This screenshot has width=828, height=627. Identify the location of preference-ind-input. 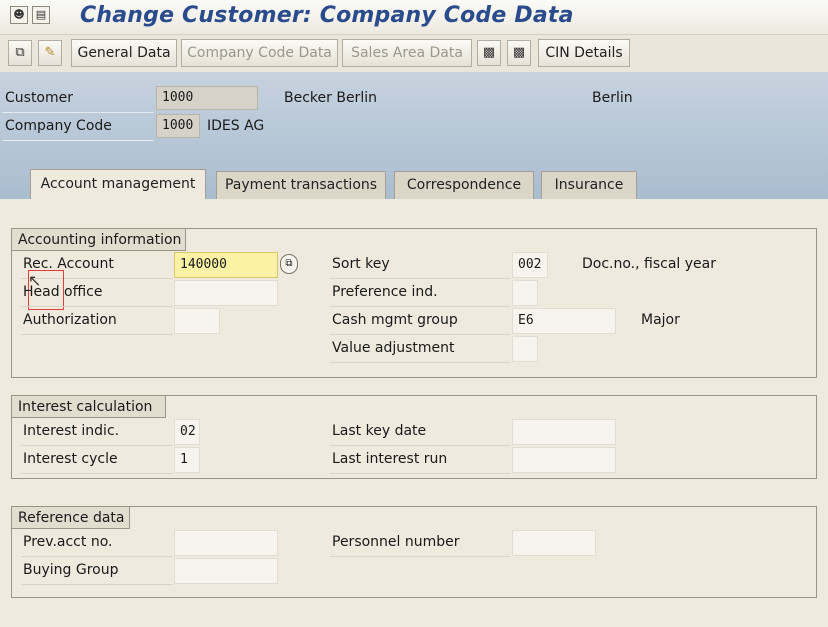
(525, 293).